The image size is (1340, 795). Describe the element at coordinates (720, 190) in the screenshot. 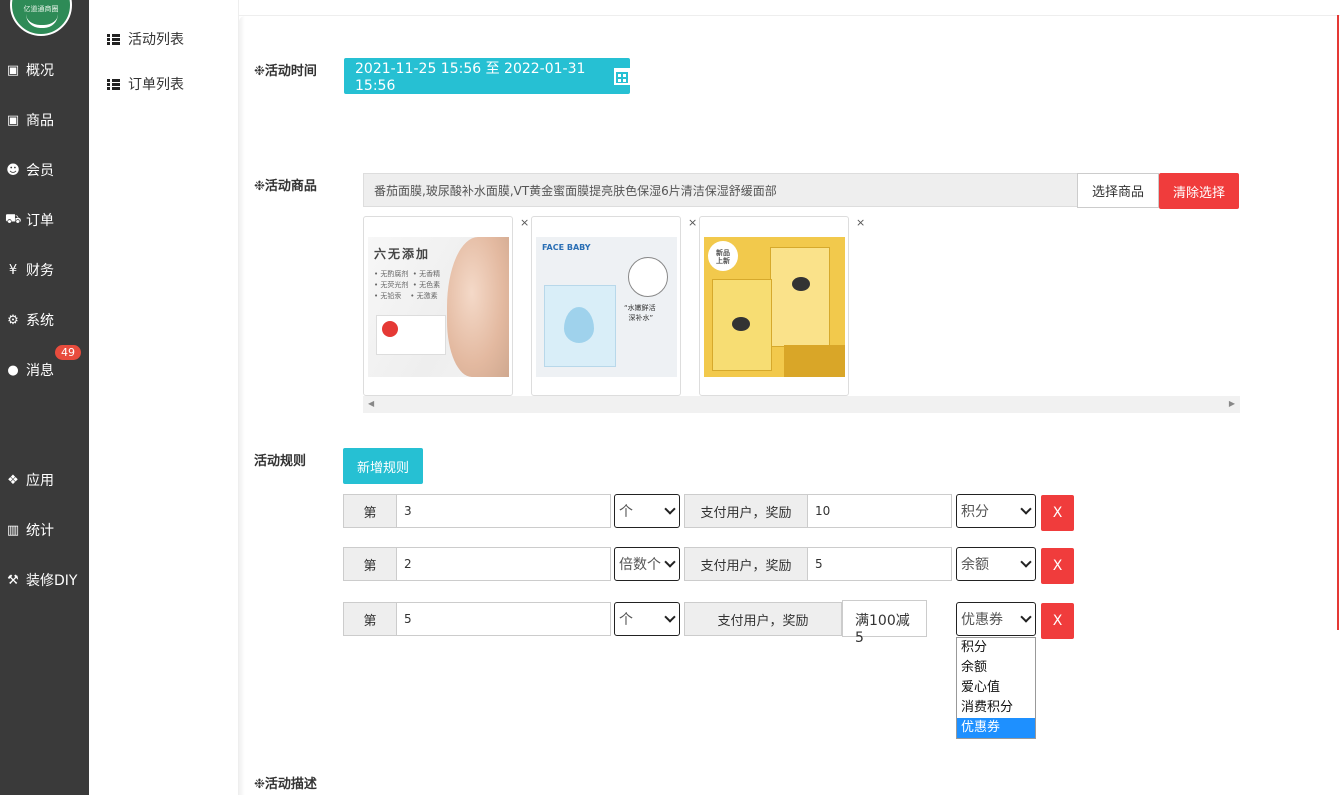

I see `selected-goods-field: 番茄面膜,玻尿酸补水面膜,VT黄金蜜面膜提亮肤色保湿6片清洁保湿舒缓面部` at that location.